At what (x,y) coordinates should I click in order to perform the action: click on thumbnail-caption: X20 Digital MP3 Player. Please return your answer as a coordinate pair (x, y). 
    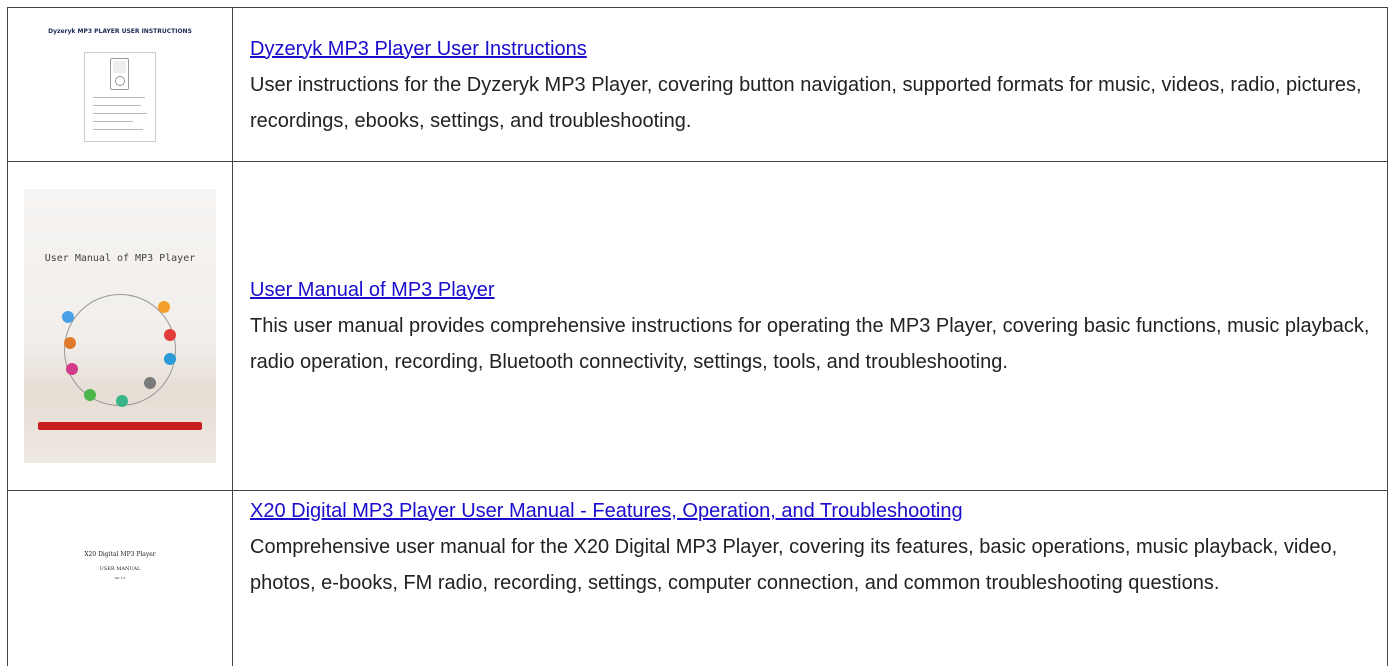
    Looking at the image, I should click on (120, 554).